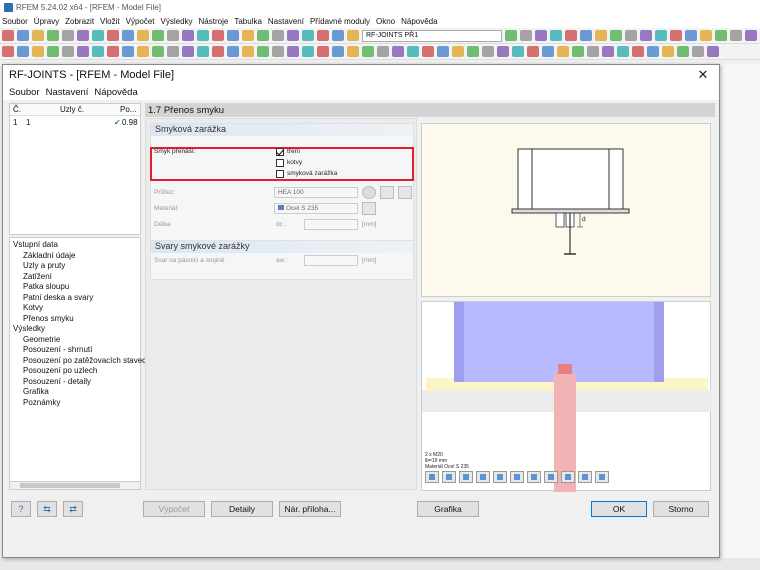 The image size is (760, 570). What do you see at coordinates (140, 21) in the screenshot?
I see `app-menu-item: Výpočet` at bounding box center [140, 21].